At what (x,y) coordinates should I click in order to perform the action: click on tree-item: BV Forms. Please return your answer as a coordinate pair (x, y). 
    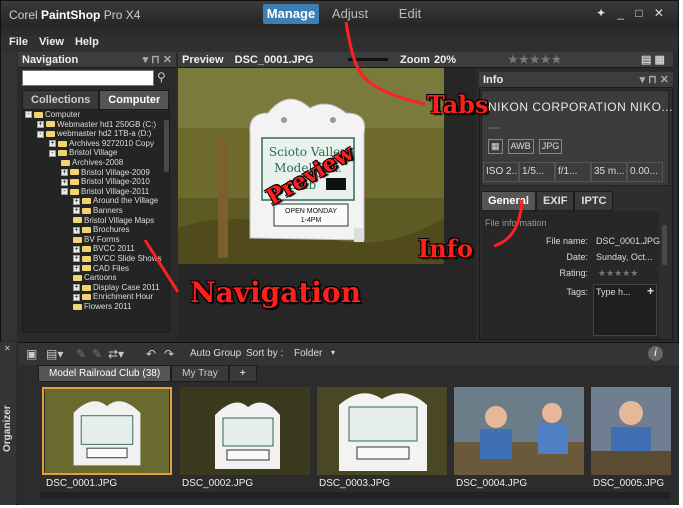
    Looking at the image, I should click on (96, 240).